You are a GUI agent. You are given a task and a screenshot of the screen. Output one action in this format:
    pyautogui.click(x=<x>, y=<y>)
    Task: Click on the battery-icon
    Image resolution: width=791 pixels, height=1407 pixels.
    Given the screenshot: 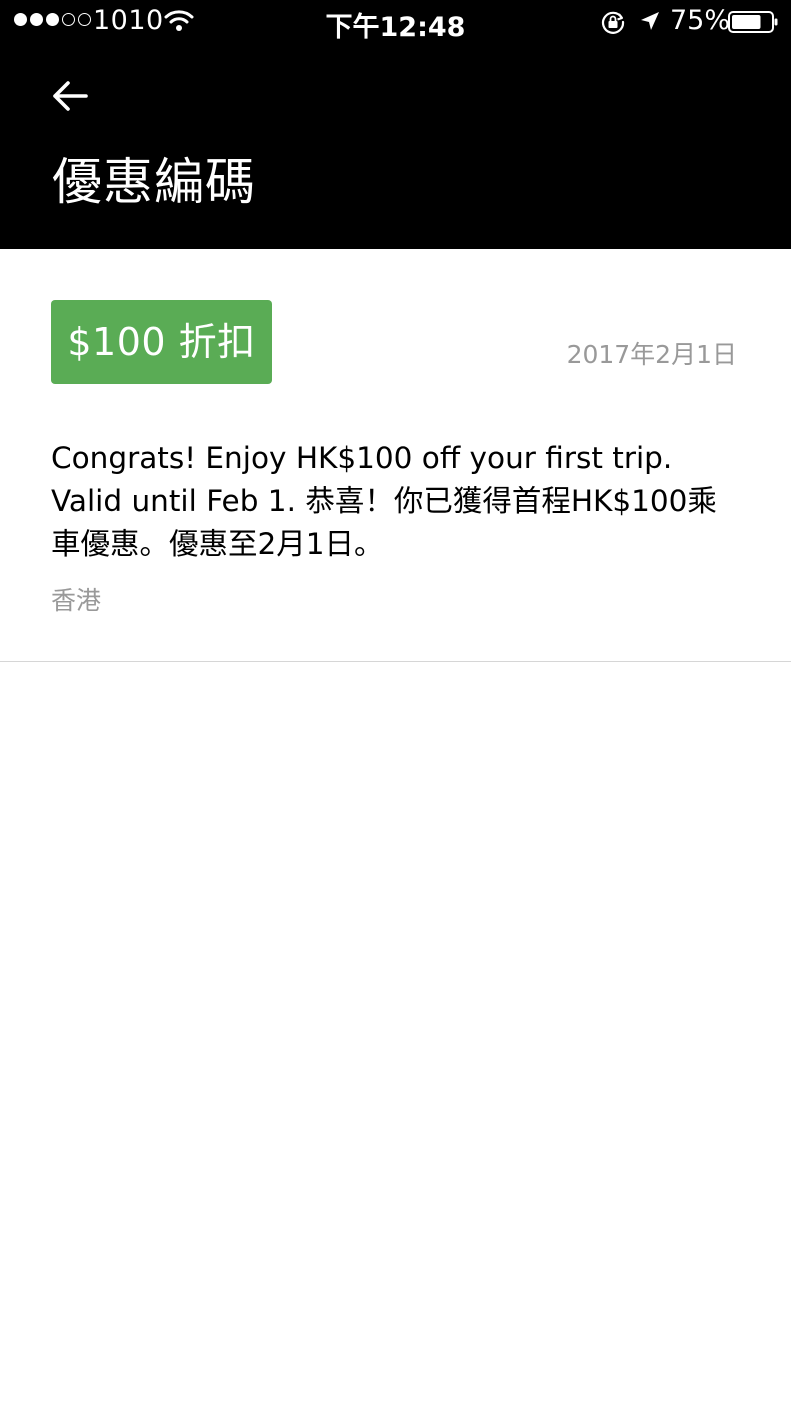 What is the action you would take?
    pyautogui.click(x=753, y=22)
    